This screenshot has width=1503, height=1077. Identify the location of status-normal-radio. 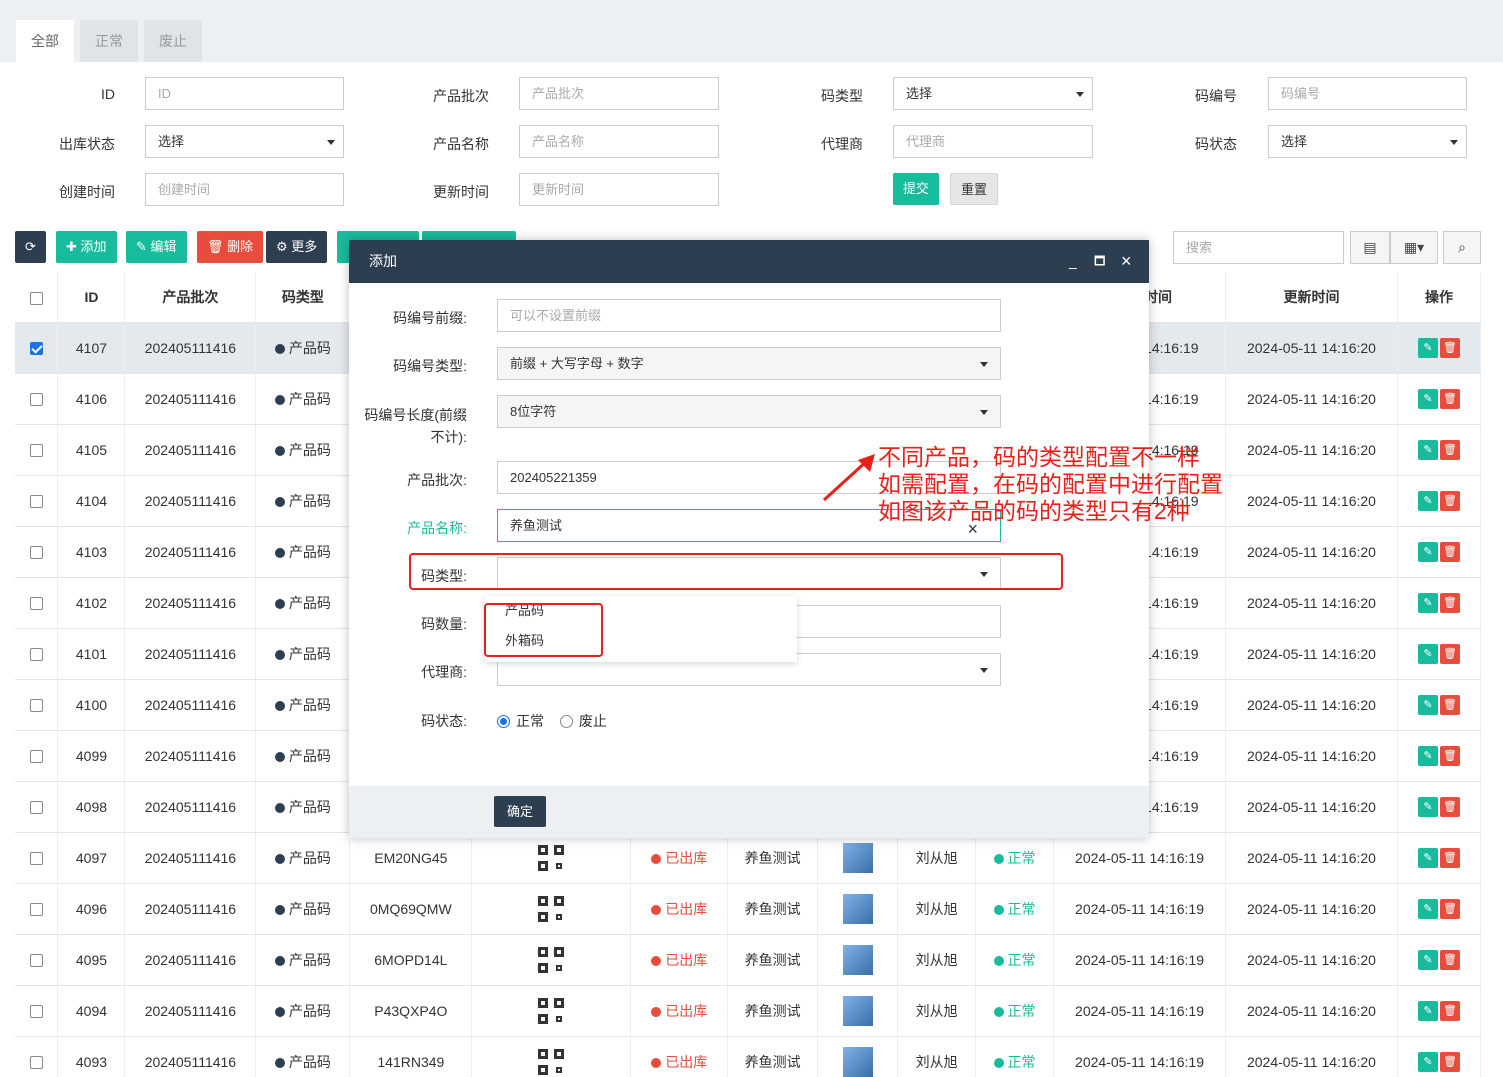
(503, 721).